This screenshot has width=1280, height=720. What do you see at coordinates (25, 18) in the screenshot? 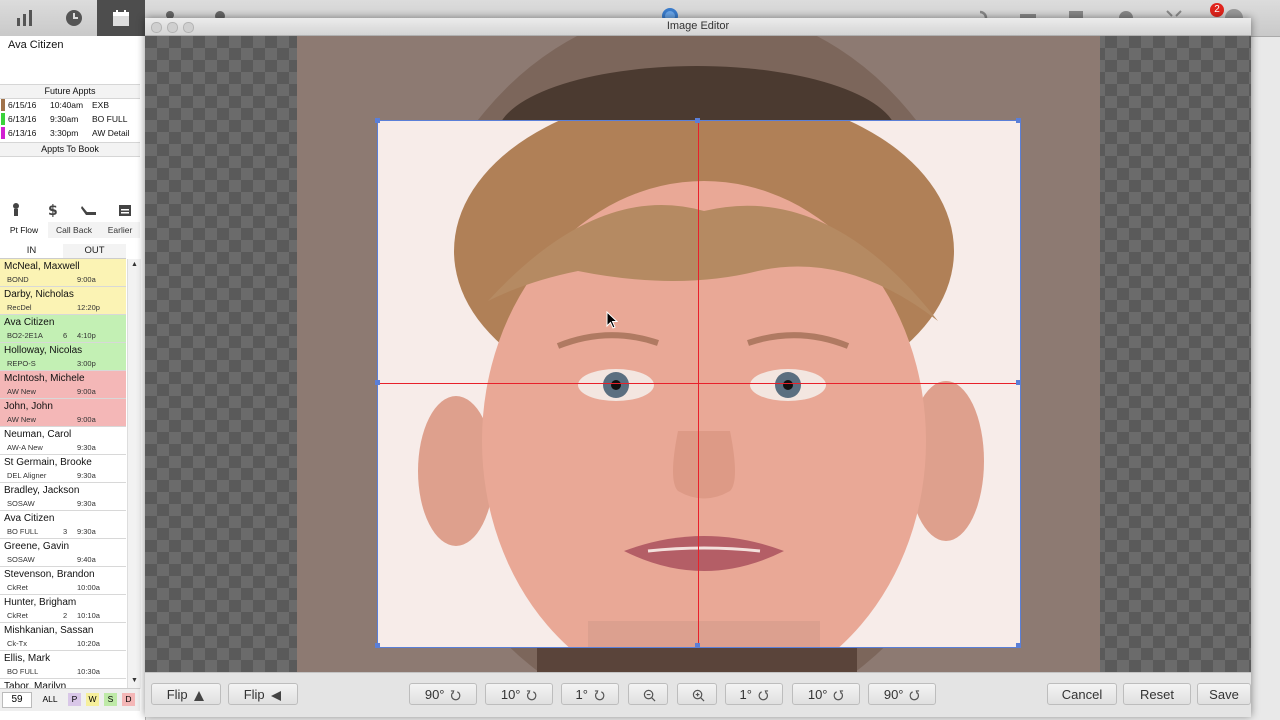
I see `stats-icon` at bounding box center [25, 18].